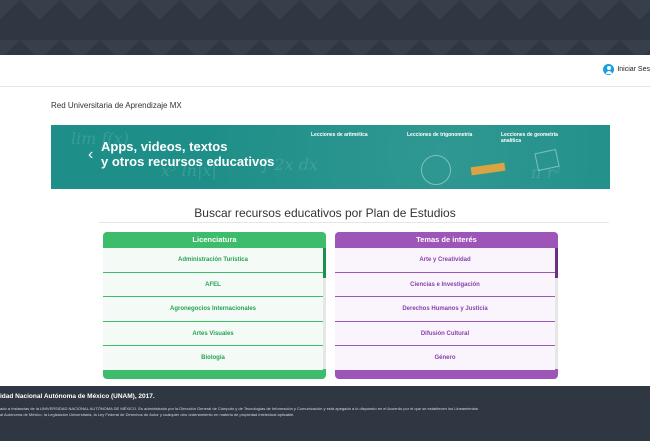 This screenshot has width=650, height=441. What do you see at coordinates (188, 161) in the screenshot?
I see `banner-headline-line2: y otros recursos educativos` at bounding box center [188, 161].